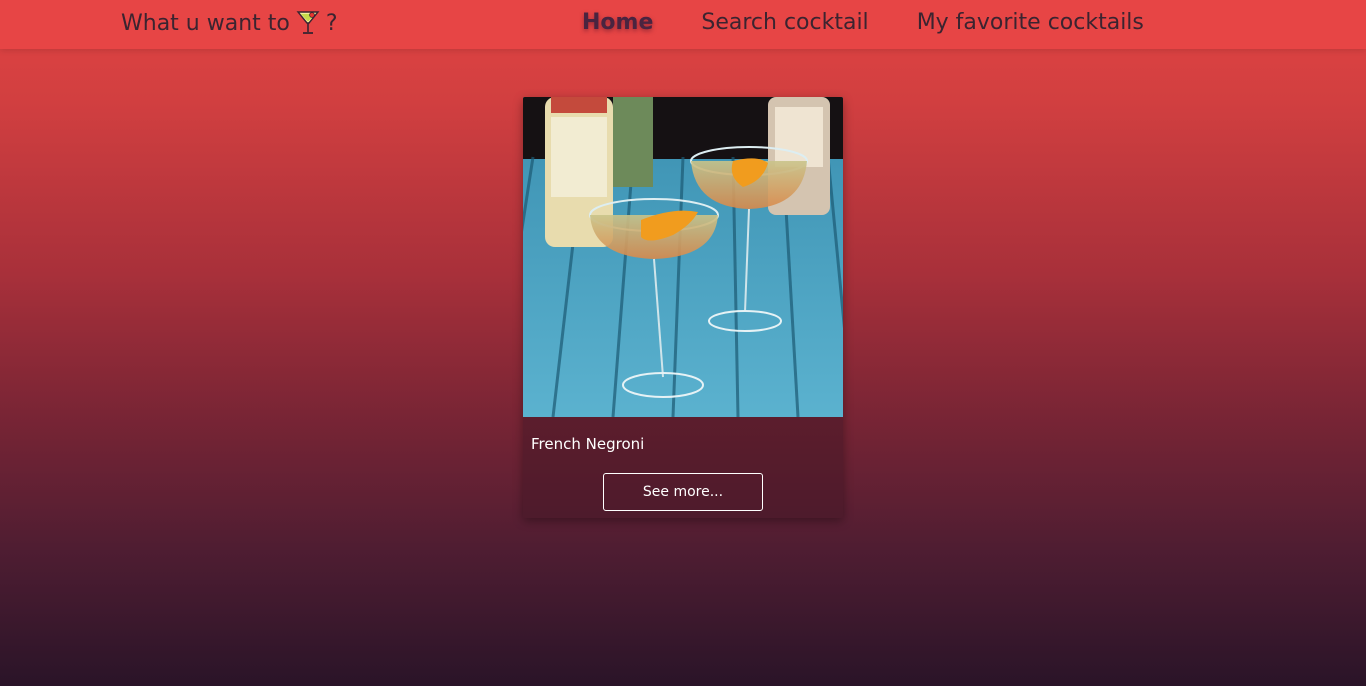  Describe the element at coordinates (308, 23) in the screenshot. I see `cocktail-glass-icon` at that location.